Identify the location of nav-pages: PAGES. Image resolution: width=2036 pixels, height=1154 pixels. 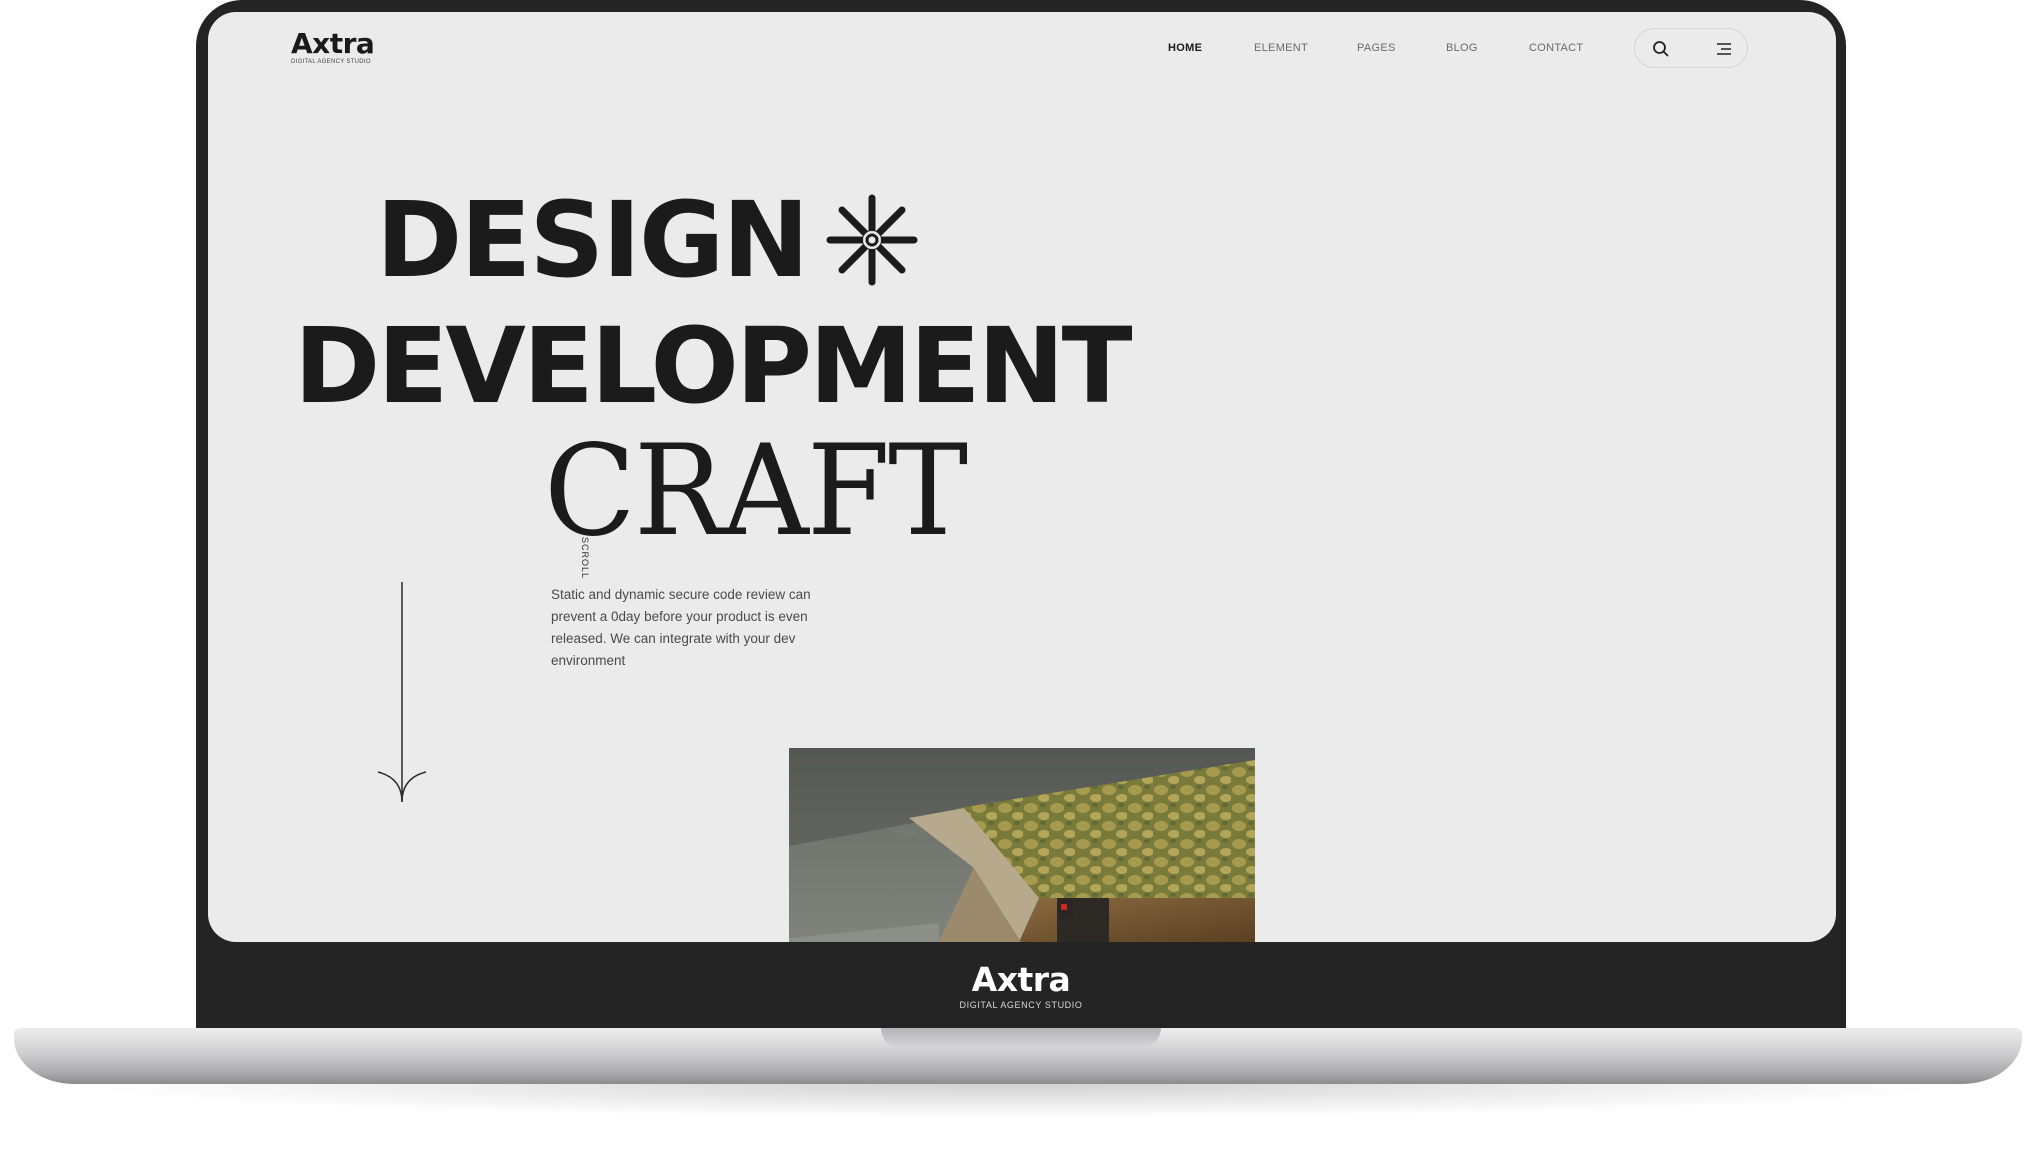
(1376, 48).